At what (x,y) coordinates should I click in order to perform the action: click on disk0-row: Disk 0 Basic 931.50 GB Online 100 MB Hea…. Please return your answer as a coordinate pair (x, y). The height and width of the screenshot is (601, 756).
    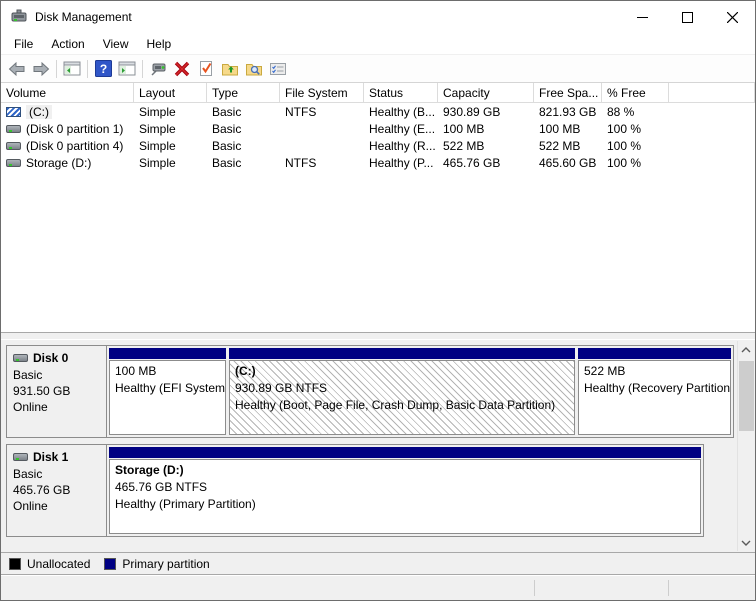
    Looking at the image, I should click on (370, 391).